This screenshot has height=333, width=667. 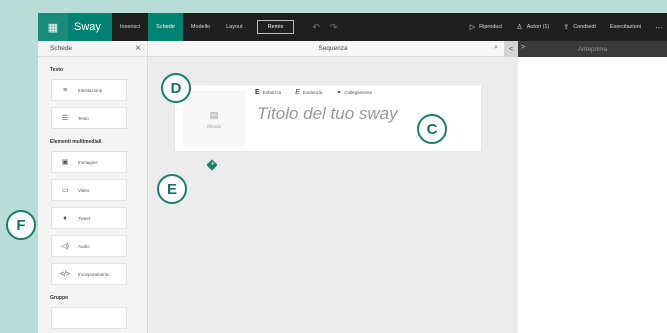 I want to click on card-audio-label: Audio, so click(x=84, y=246).